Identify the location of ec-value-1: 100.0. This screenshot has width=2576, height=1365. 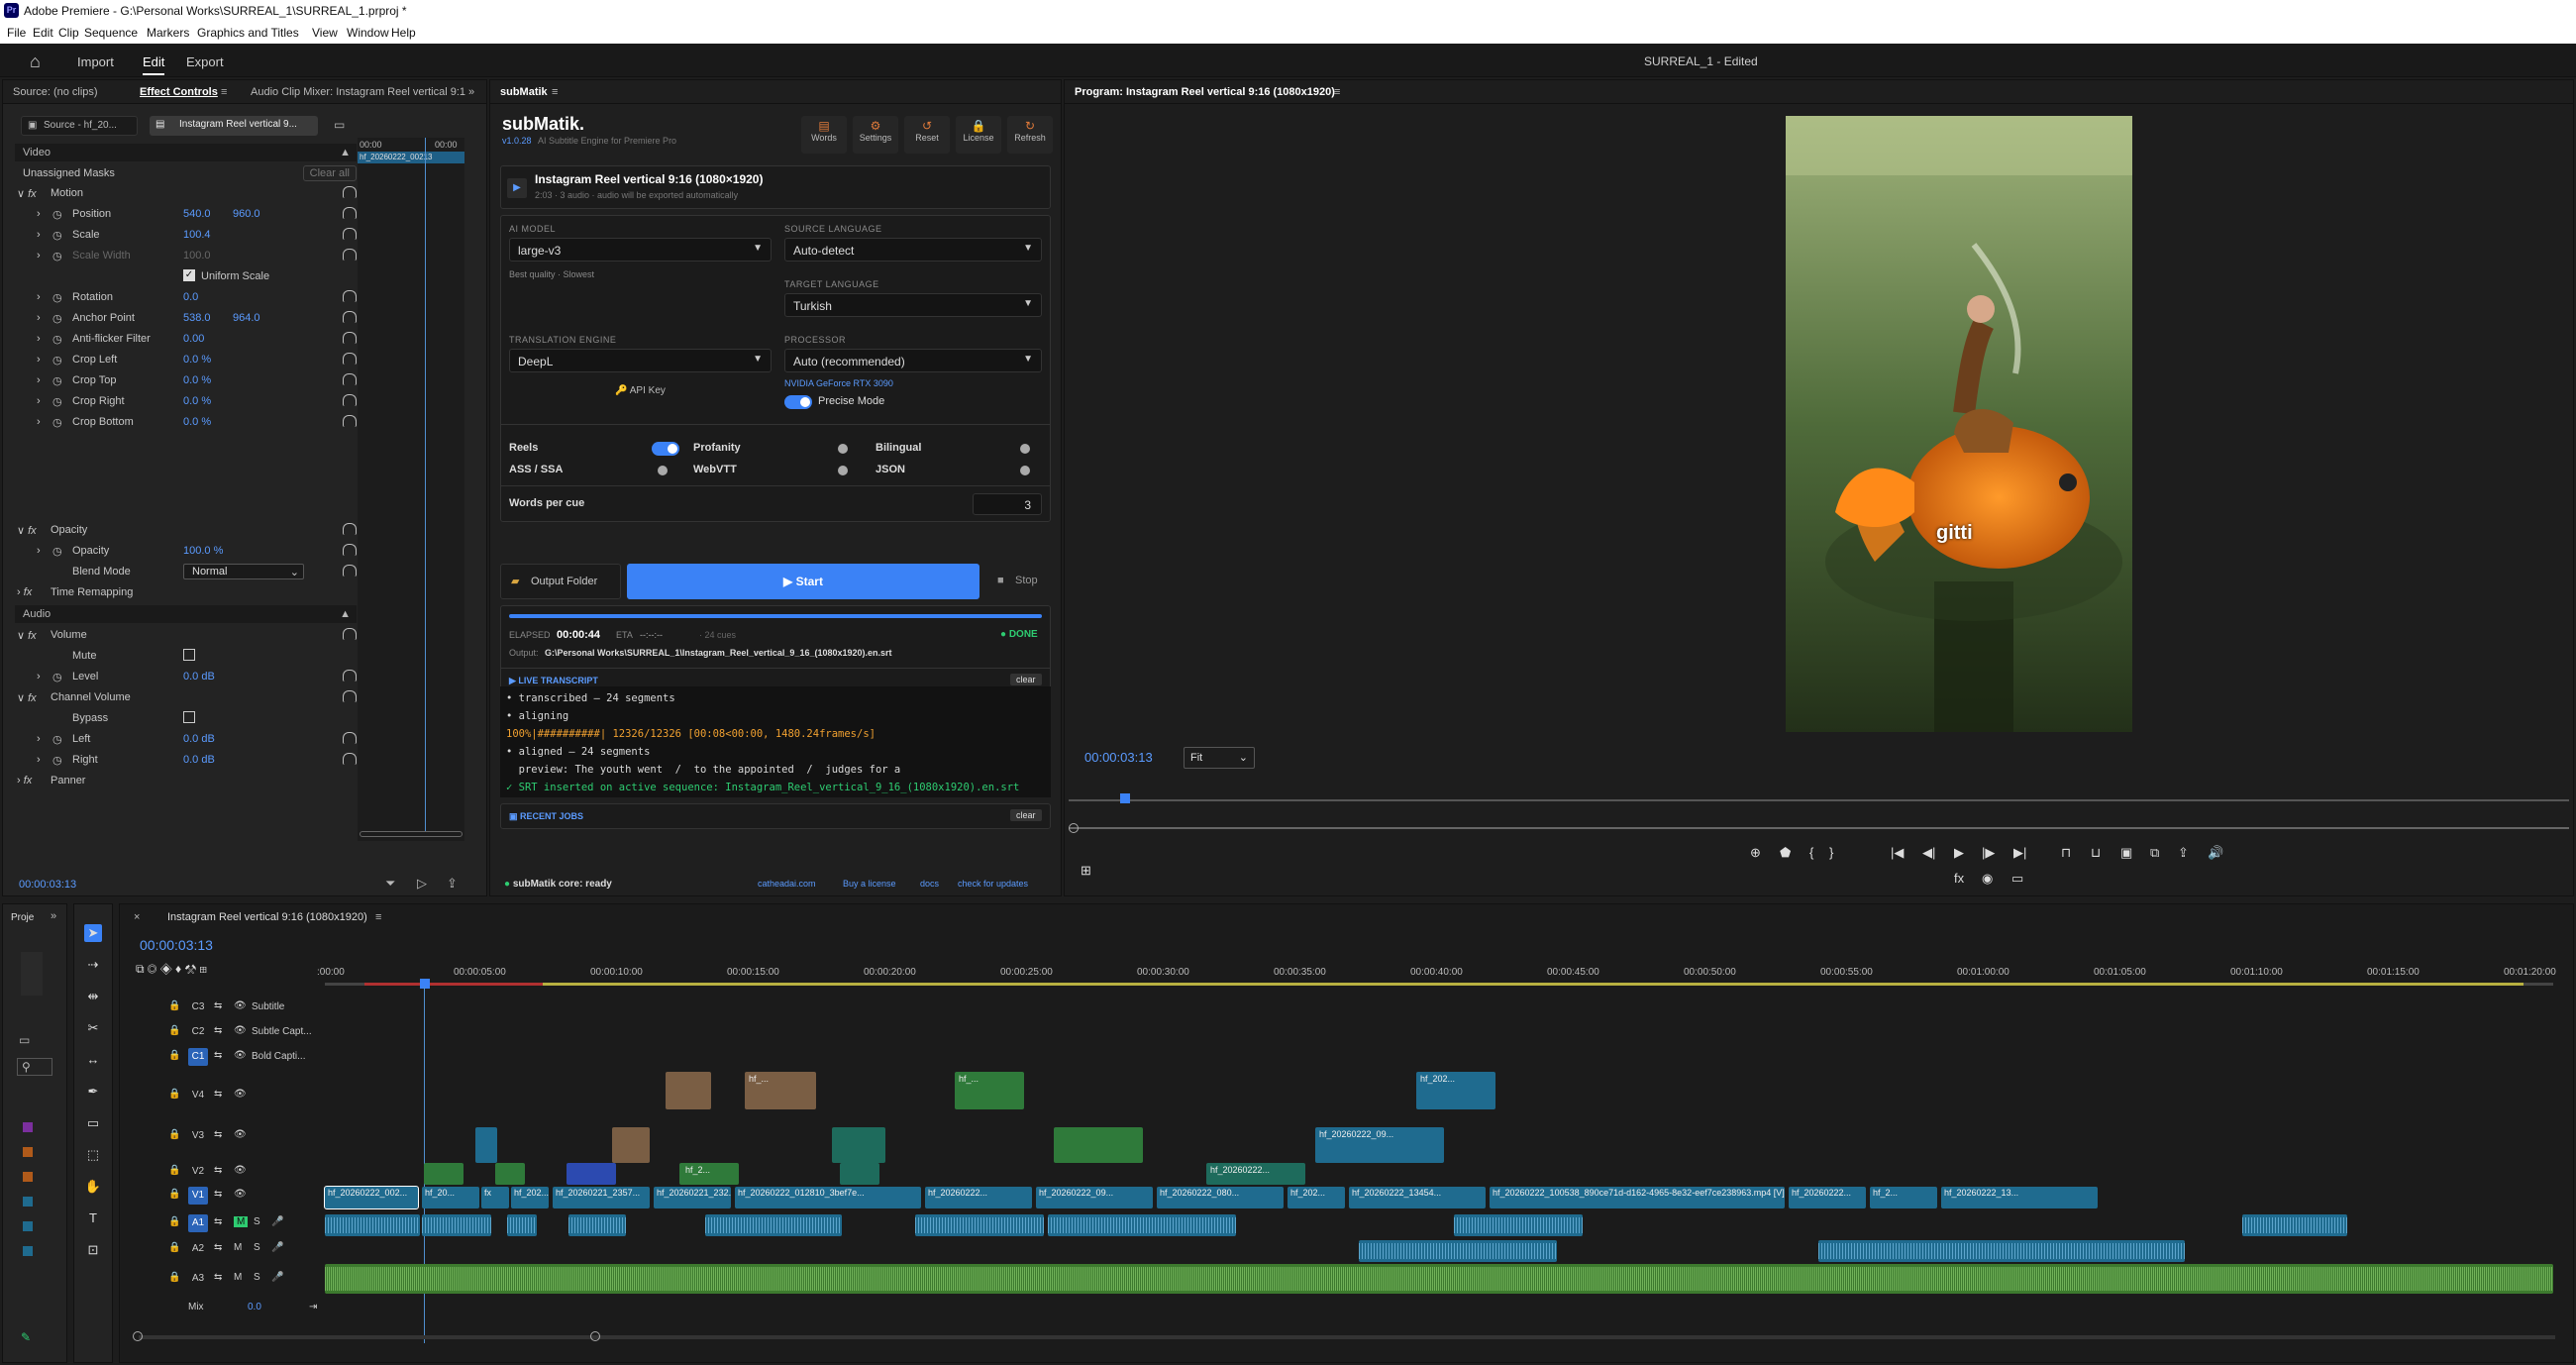
(197, 256).